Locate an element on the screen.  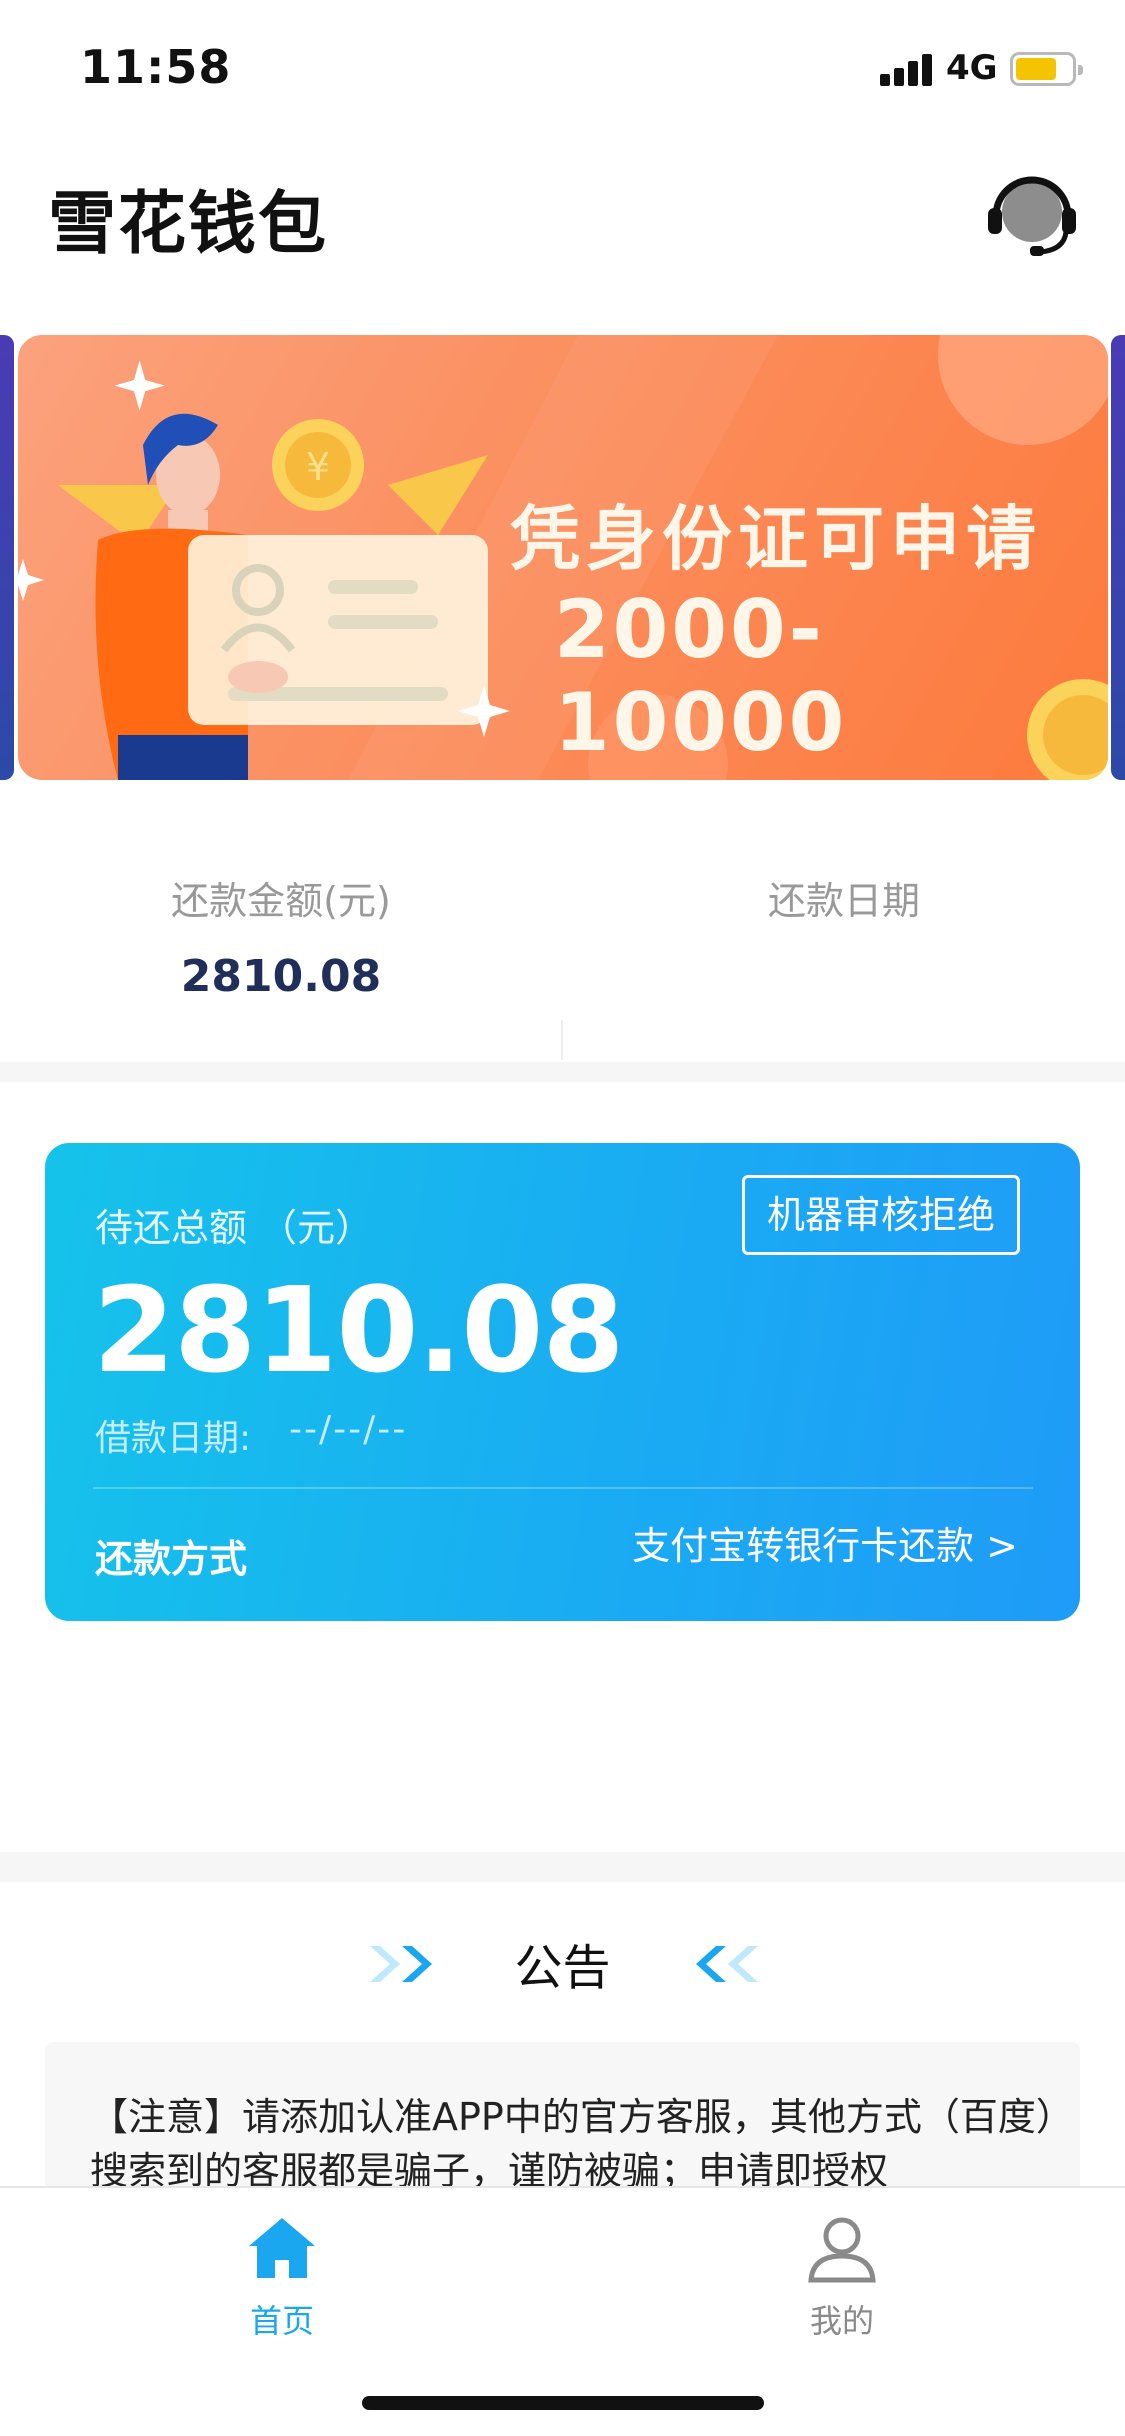
user-icon is located at coordinates (842, 2250).